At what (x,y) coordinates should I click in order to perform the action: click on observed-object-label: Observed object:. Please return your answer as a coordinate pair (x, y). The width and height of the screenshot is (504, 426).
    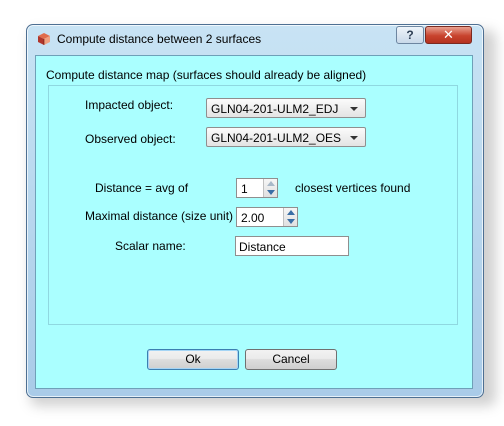
    Looking at the image, I should click on (130, 139).